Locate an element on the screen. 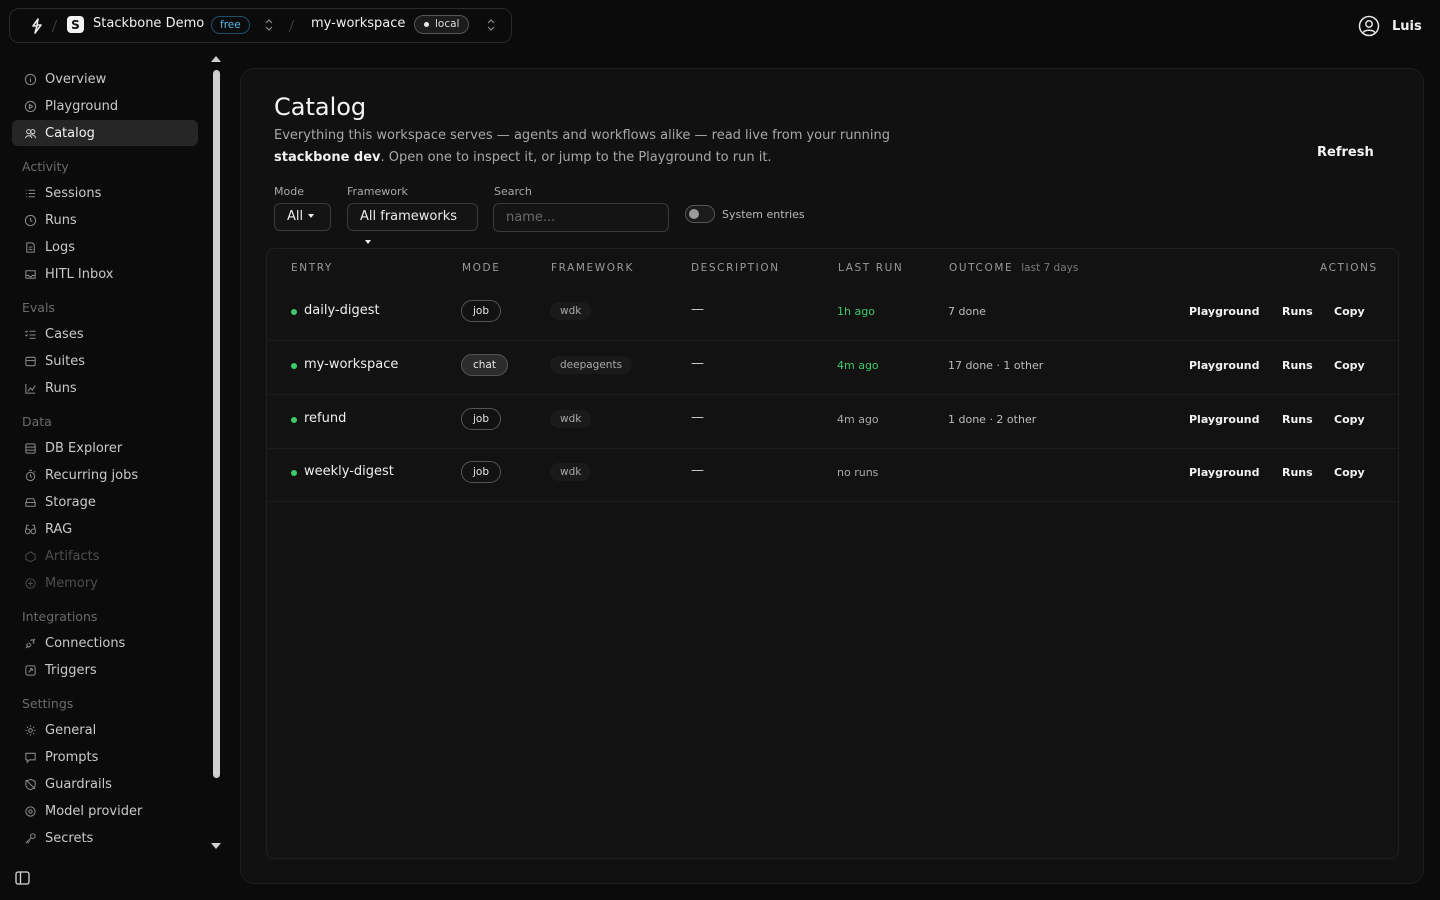 Image resolution: width=1440 pixels, height=900 pixels. gear-icon is located at coordinates (30, 730).